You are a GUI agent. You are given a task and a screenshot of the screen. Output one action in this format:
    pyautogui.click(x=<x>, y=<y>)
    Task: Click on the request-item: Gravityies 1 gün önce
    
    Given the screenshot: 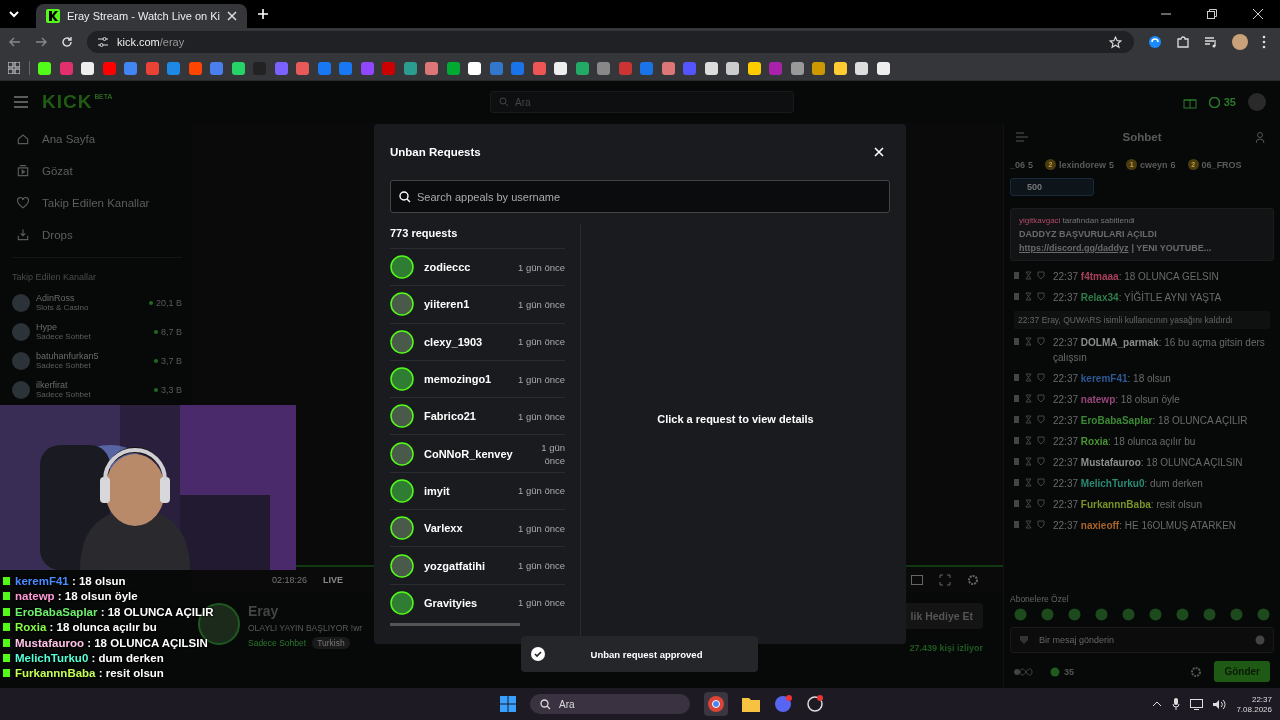 What is the action you would take?
    pyautogui.click(x=477, y=602)
    